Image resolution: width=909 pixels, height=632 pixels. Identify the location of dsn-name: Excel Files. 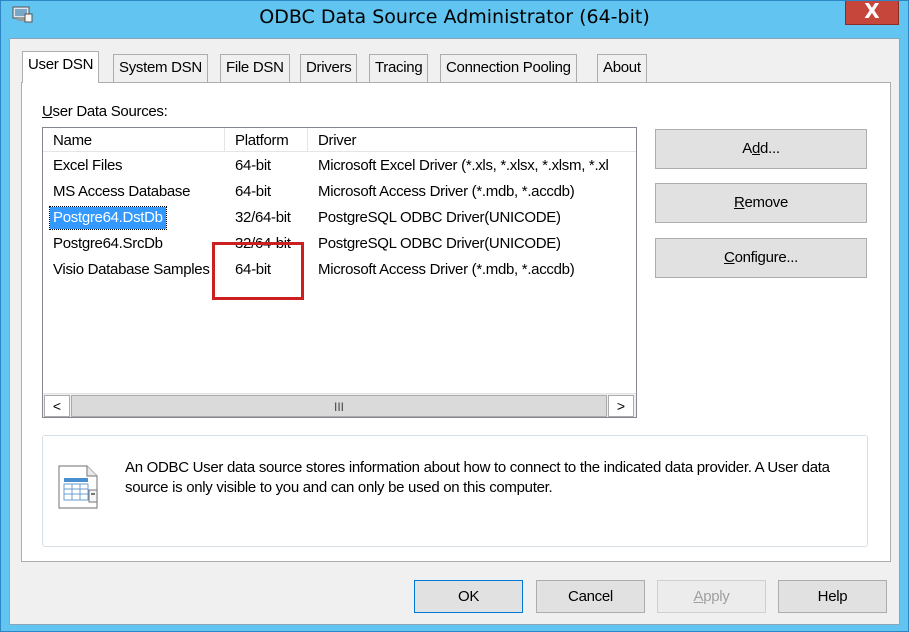
(88, 165).